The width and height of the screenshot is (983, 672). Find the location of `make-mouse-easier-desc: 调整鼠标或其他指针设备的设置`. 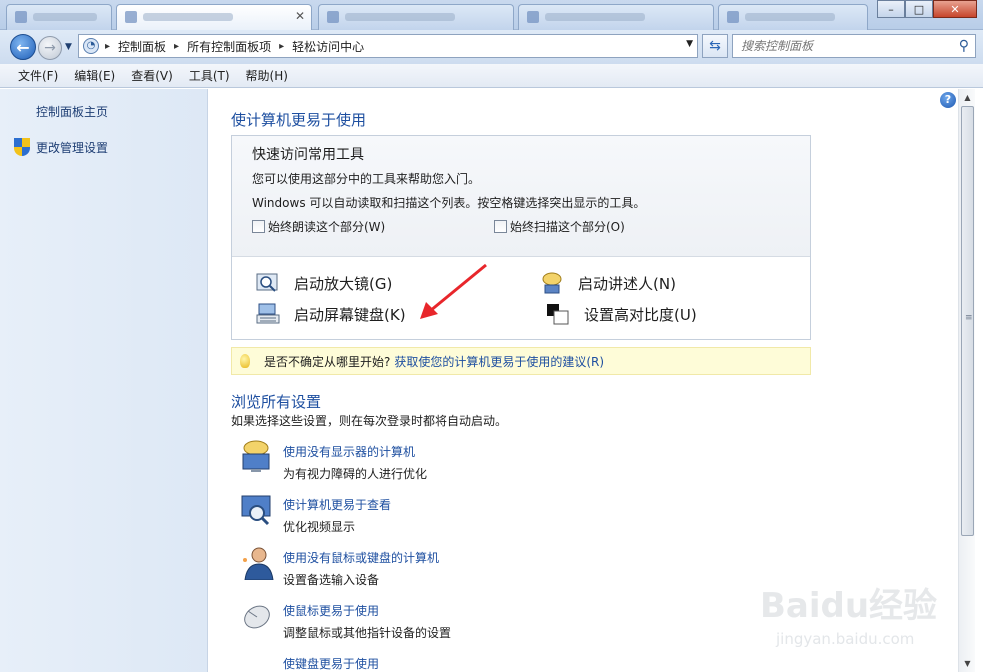

make-mouse-easier-desc: 调整鼠标或其他指针设备的设置 is located at coordinates (367, 633).